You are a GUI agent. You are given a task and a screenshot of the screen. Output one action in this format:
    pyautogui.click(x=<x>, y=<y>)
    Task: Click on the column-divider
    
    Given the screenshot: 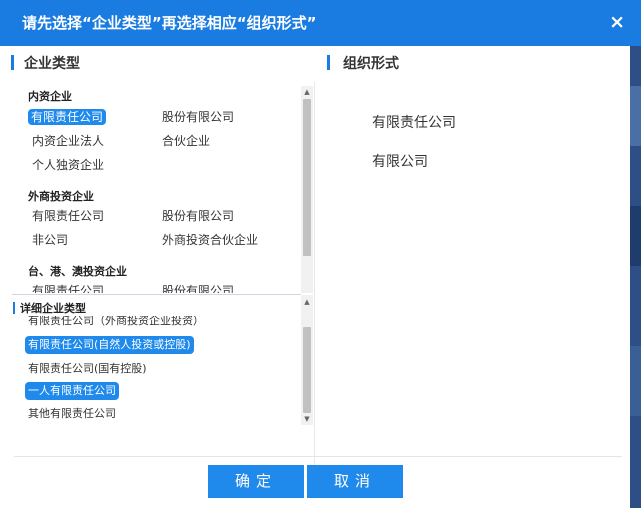 What is the action you would take?
    pyautogui.click(x=314, y=277)
    